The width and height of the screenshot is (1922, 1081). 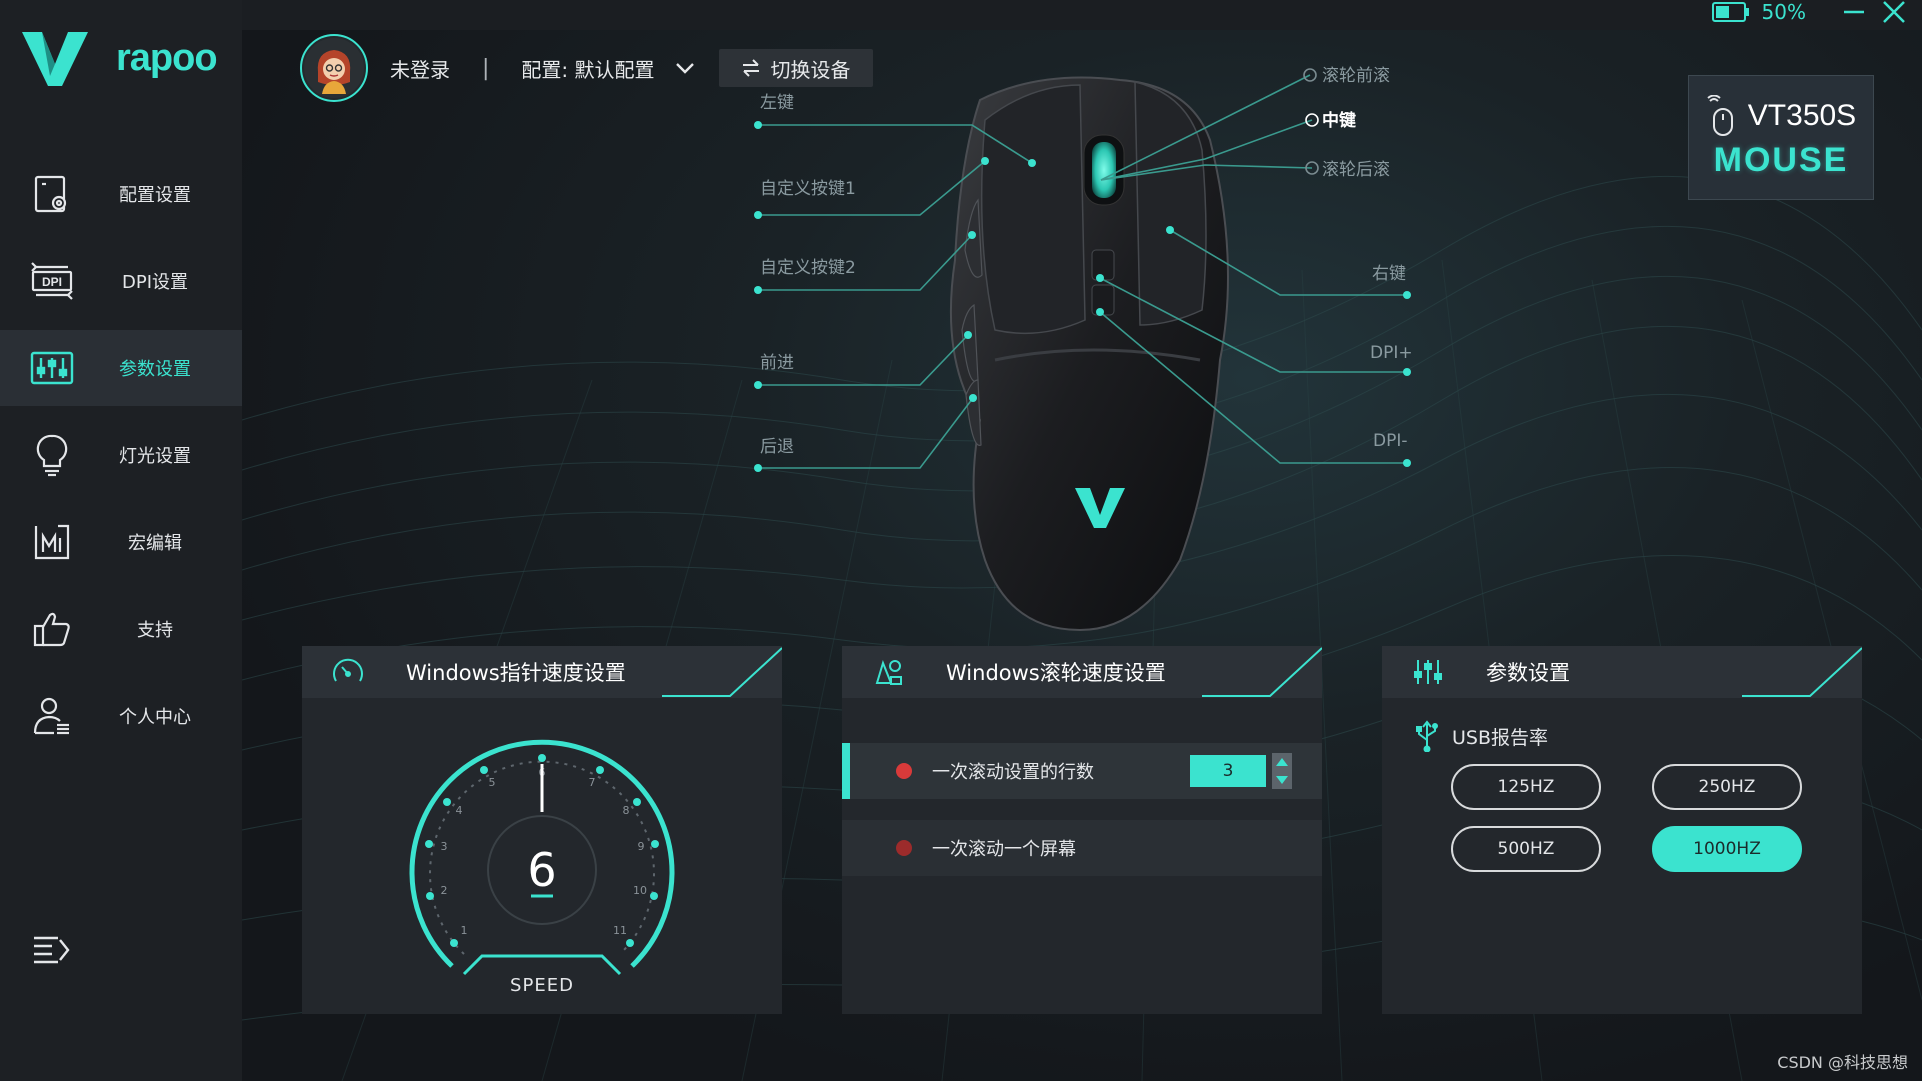 I want to click on speed-label: SPEED, so click(x=542, y=985).